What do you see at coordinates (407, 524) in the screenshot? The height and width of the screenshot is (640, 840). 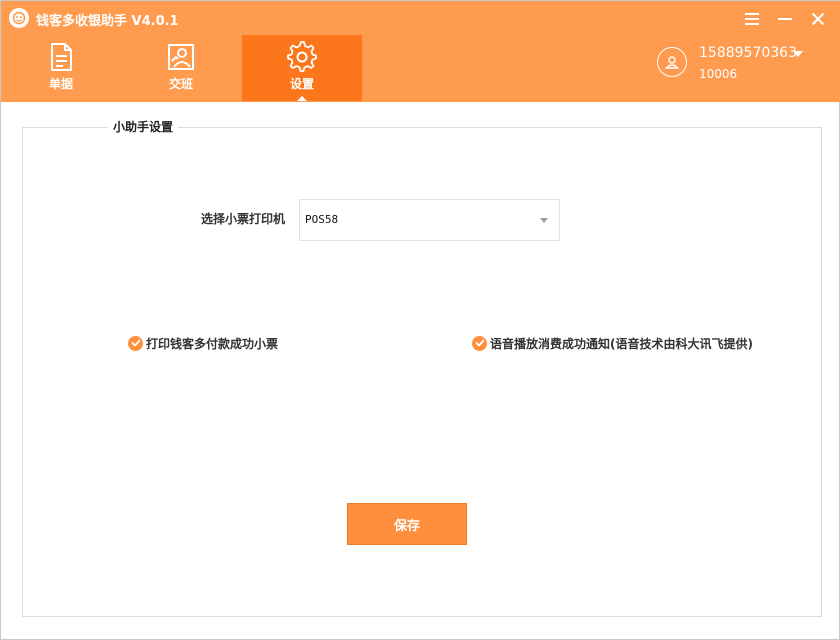 I see `save-button: 保存` at bounding box center [407, 524].